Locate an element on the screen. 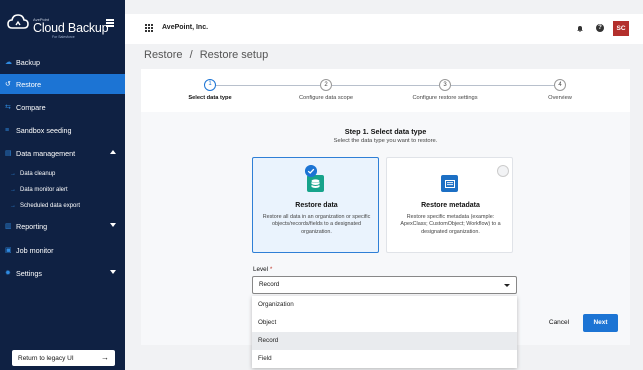 This screenshot has width=643, height=370. sidebar-item-data-management: ▤ Data management is located at coordinates (62, 153).